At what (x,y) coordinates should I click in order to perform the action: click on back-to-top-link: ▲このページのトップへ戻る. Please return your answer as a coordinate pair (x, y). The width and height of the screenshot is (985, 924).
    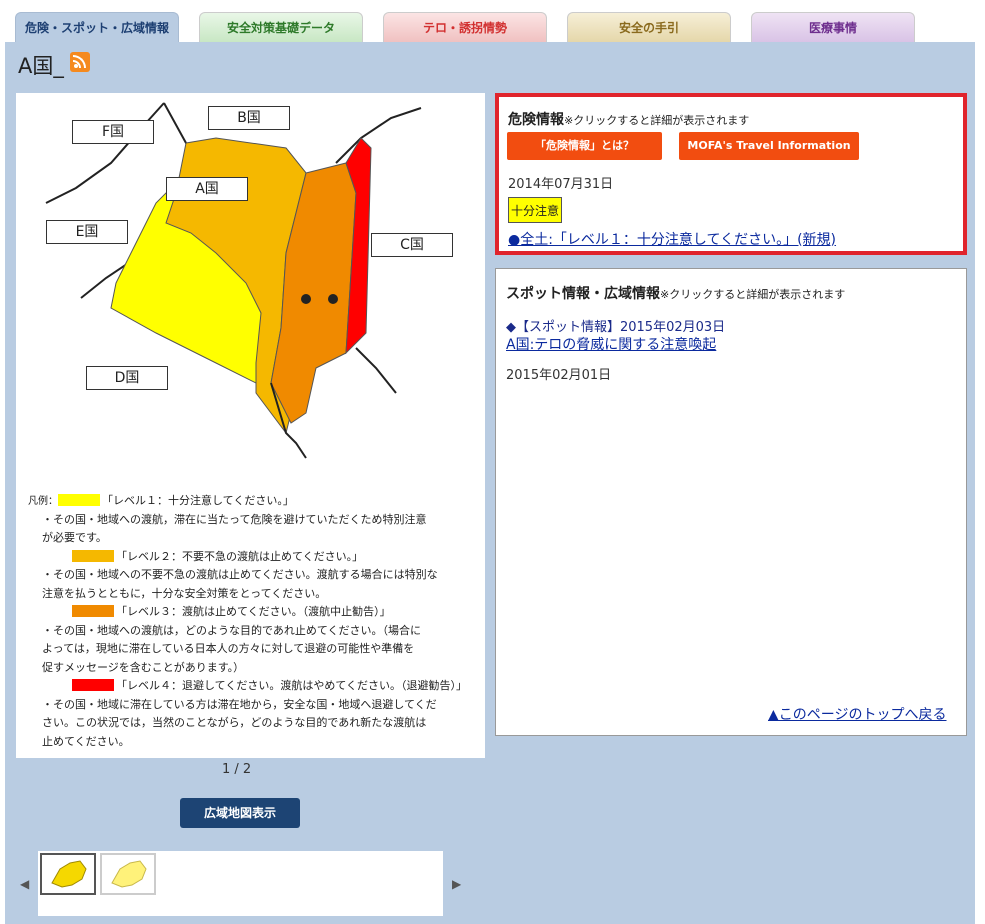
    Looking at the image, I should click on (857, 714).